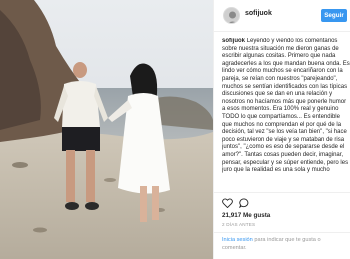 This screenshot has width=350, height=259. I want to click on likes-count: 21,917 Me gusta, so click(246, 215).